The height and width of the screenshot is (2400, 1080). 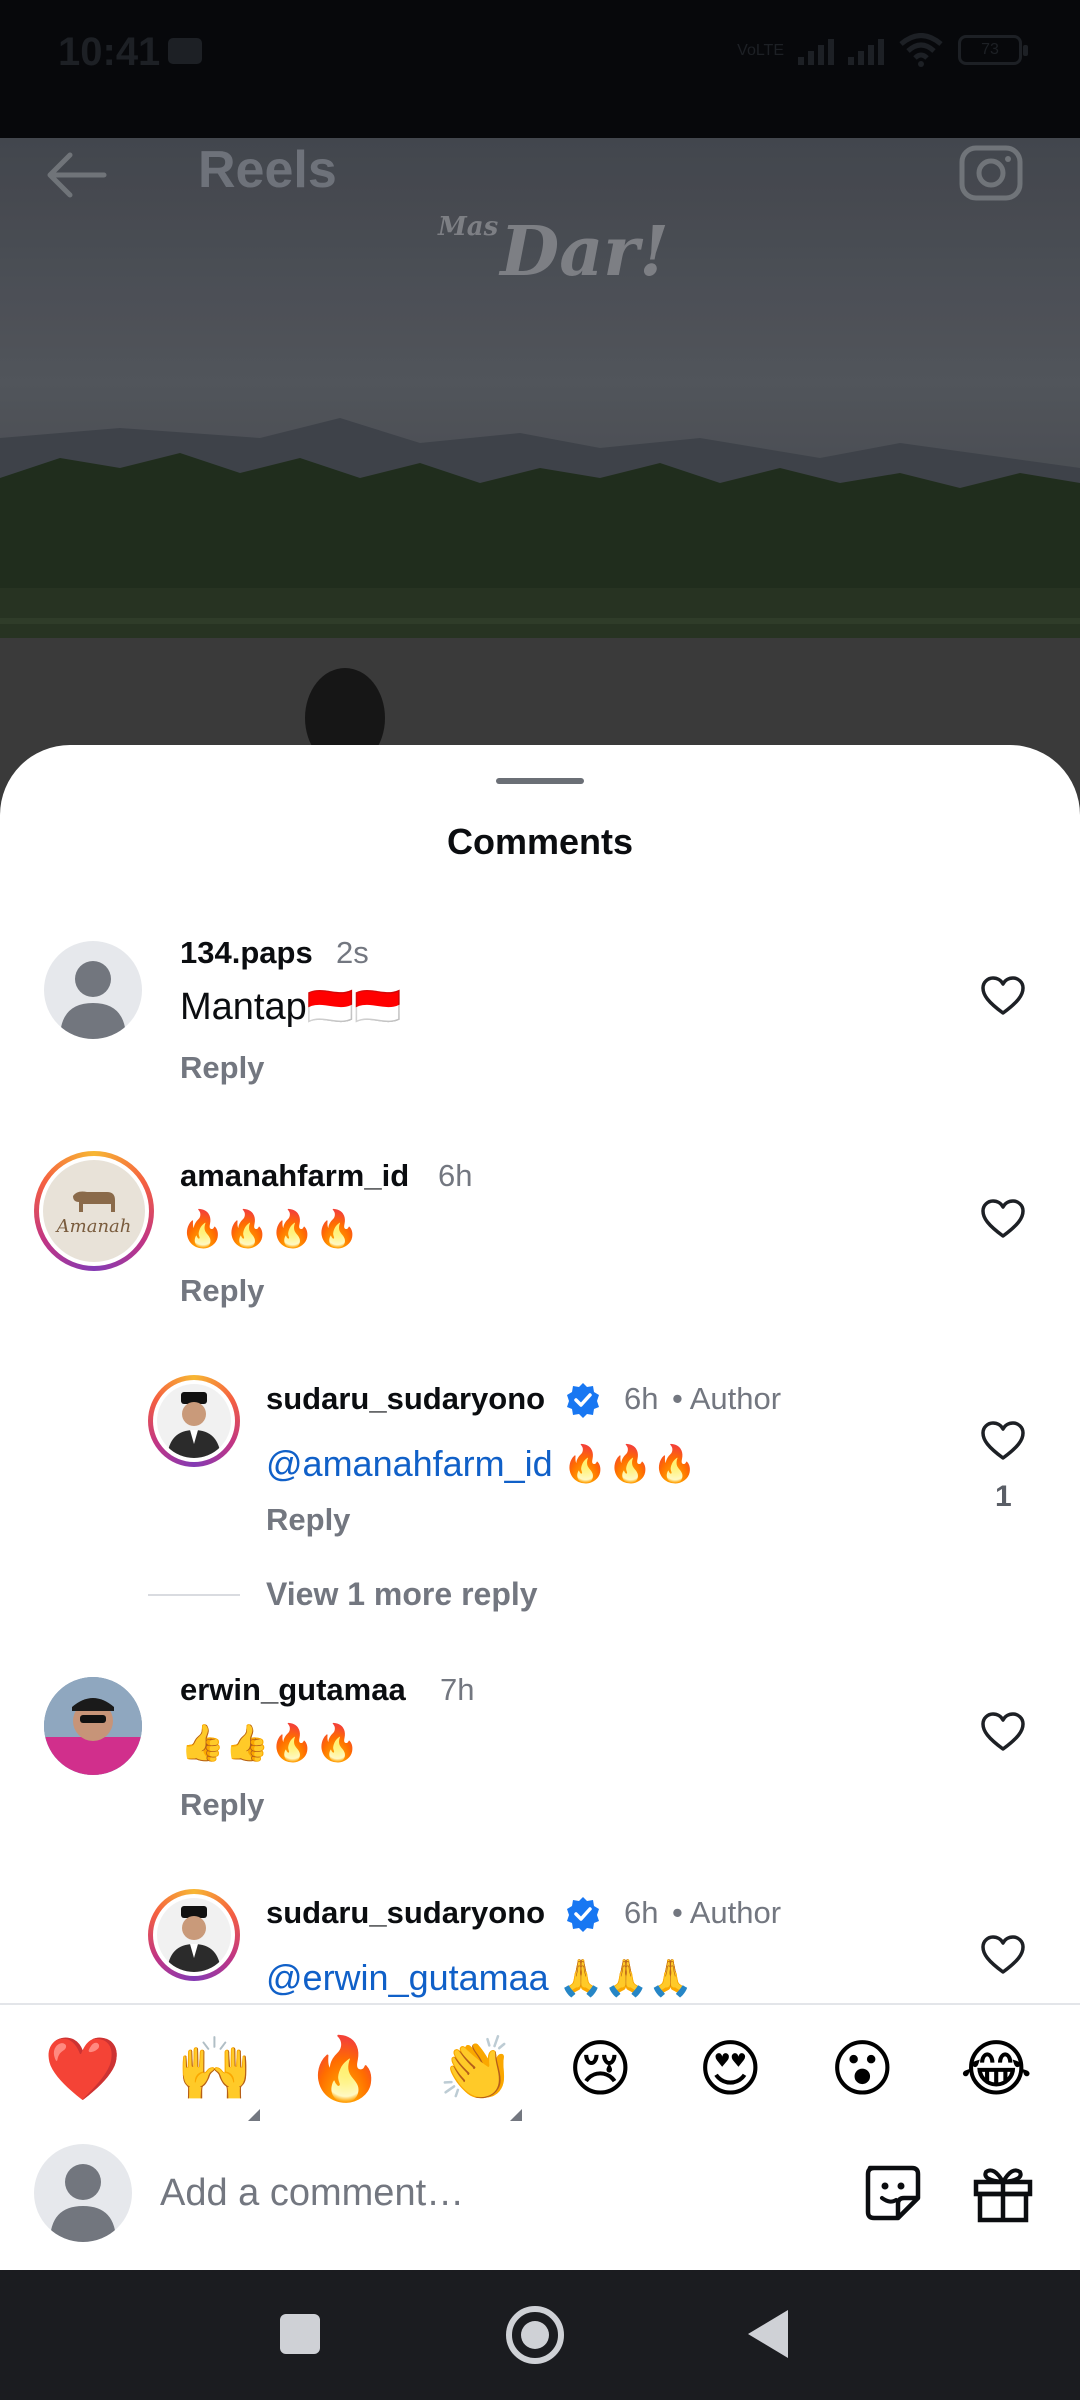 I want to click on emoji-fire: 🔥, so click(x=344, y=2070).